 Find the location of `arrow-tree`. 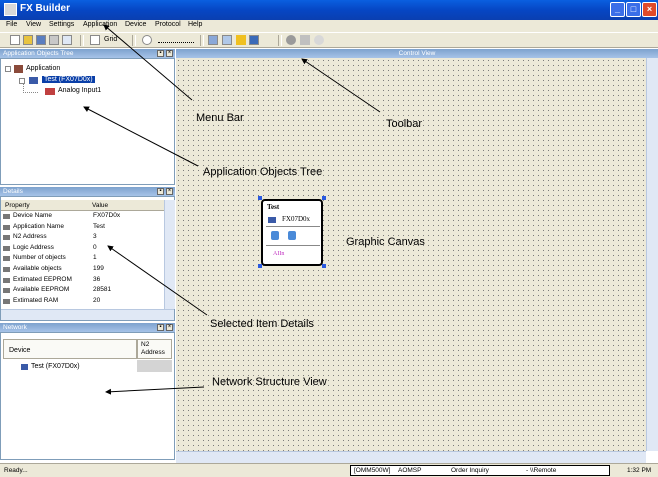

arrow-tree is located at coordinates (141, 136).